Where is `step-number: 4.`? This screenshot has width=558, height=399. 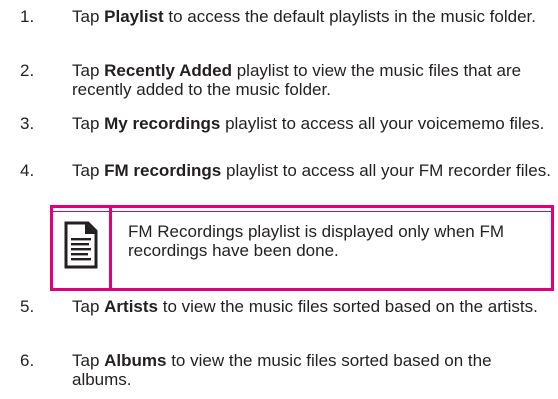 step-number: 4. is located at coordinates (27, 170).